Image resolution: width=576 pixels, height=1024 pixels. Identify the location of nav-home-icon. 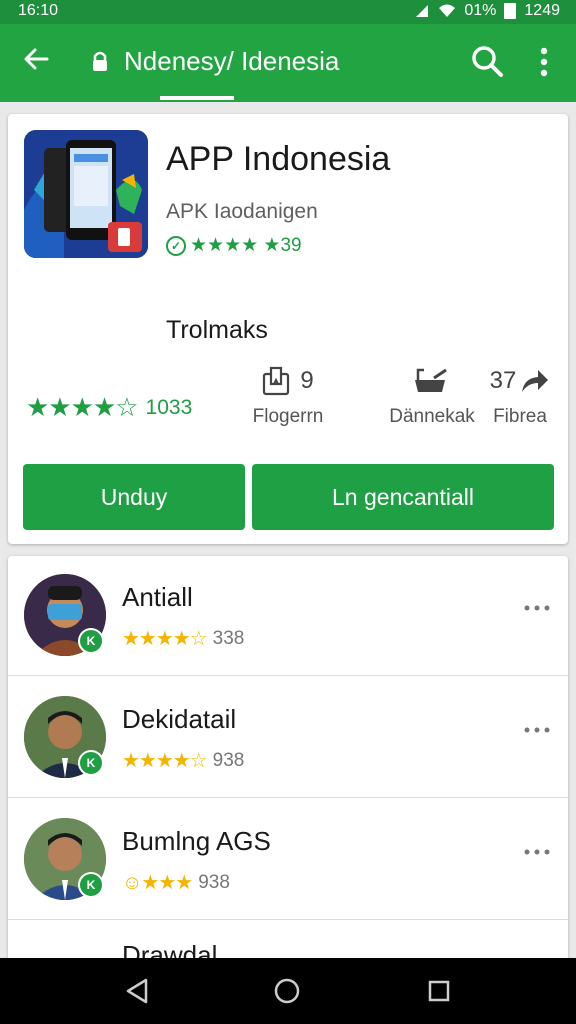
(287, 991).